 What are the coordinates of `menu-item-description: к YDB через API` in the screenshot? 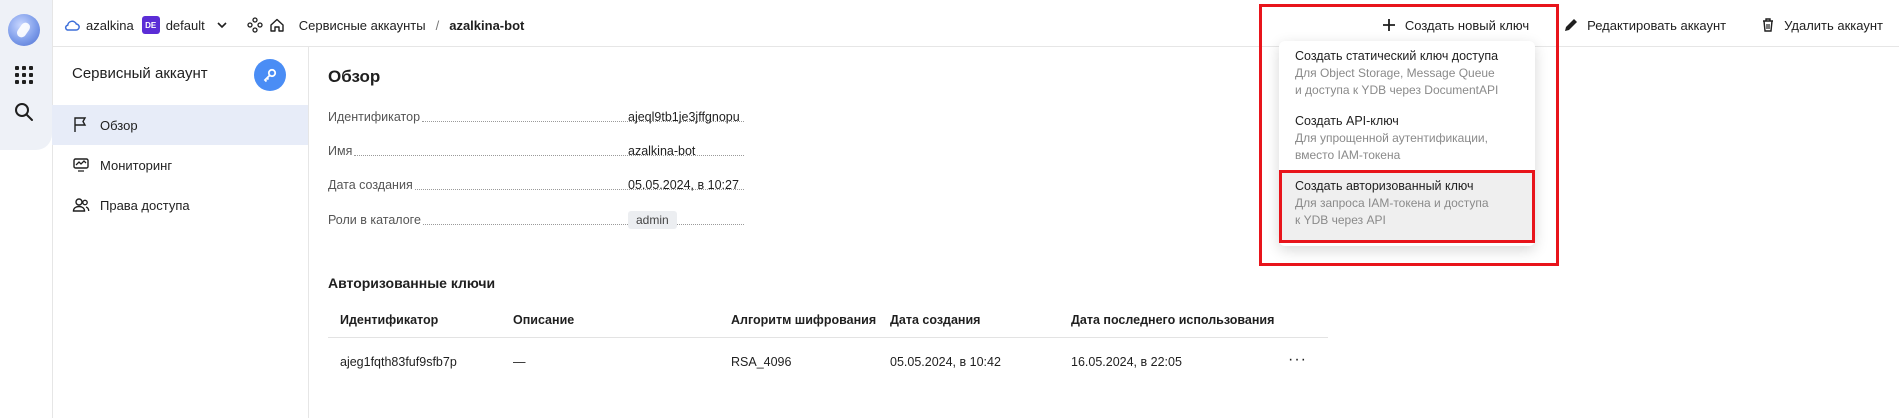 It's located at (1340, 220).